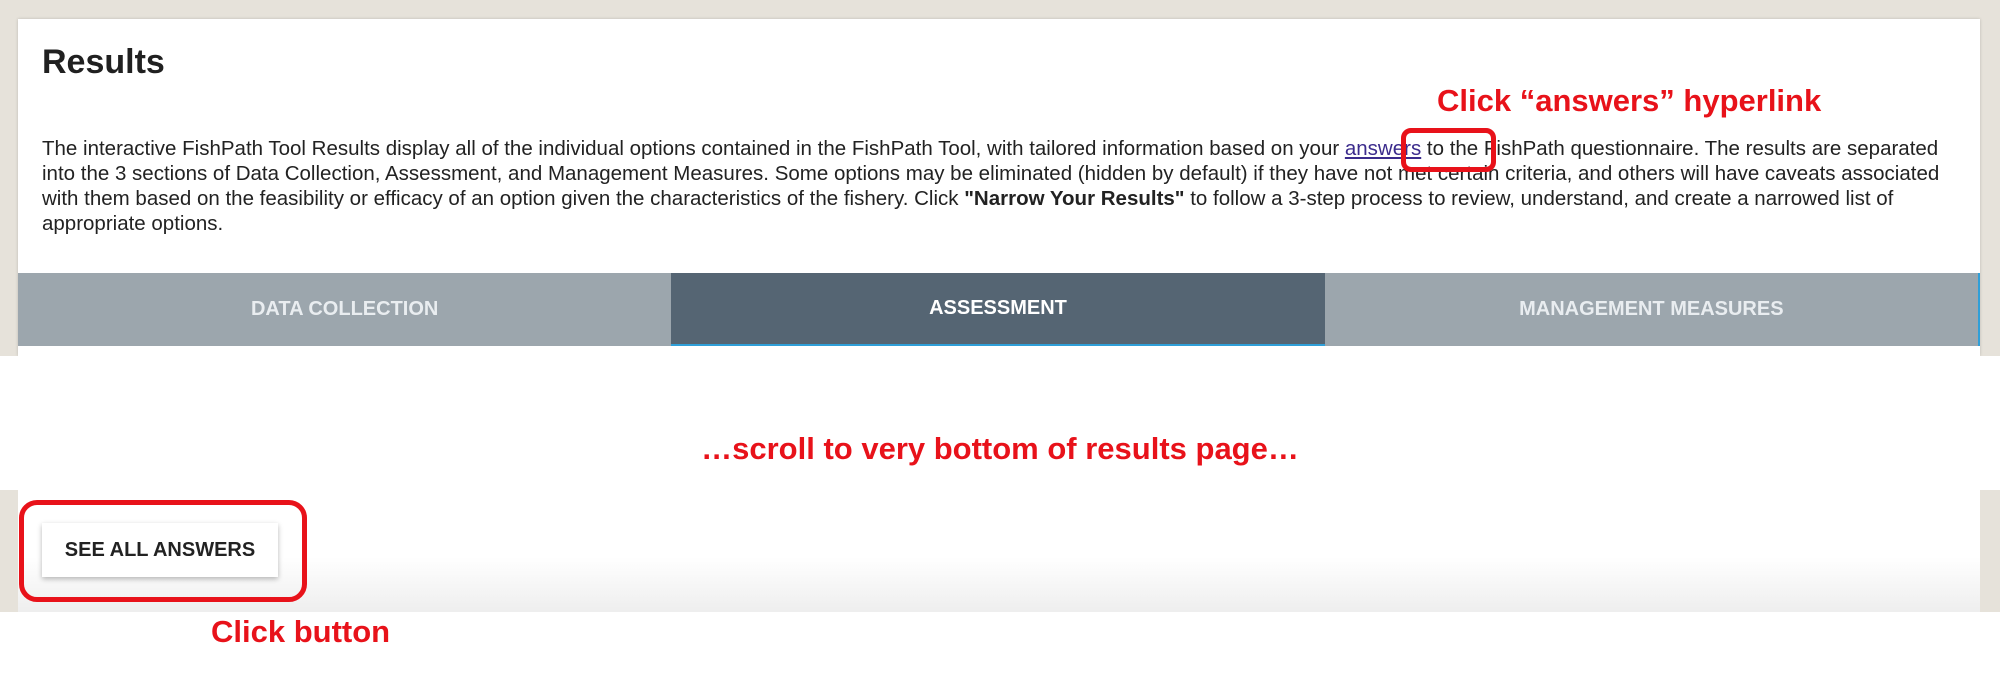 The height and width of the screenshot is (677, 2000). Describe the element at coordinates (1652, 309) in the screenshot. I see `tab-management-measures: MANAGEMENT MEASURES` at that location.